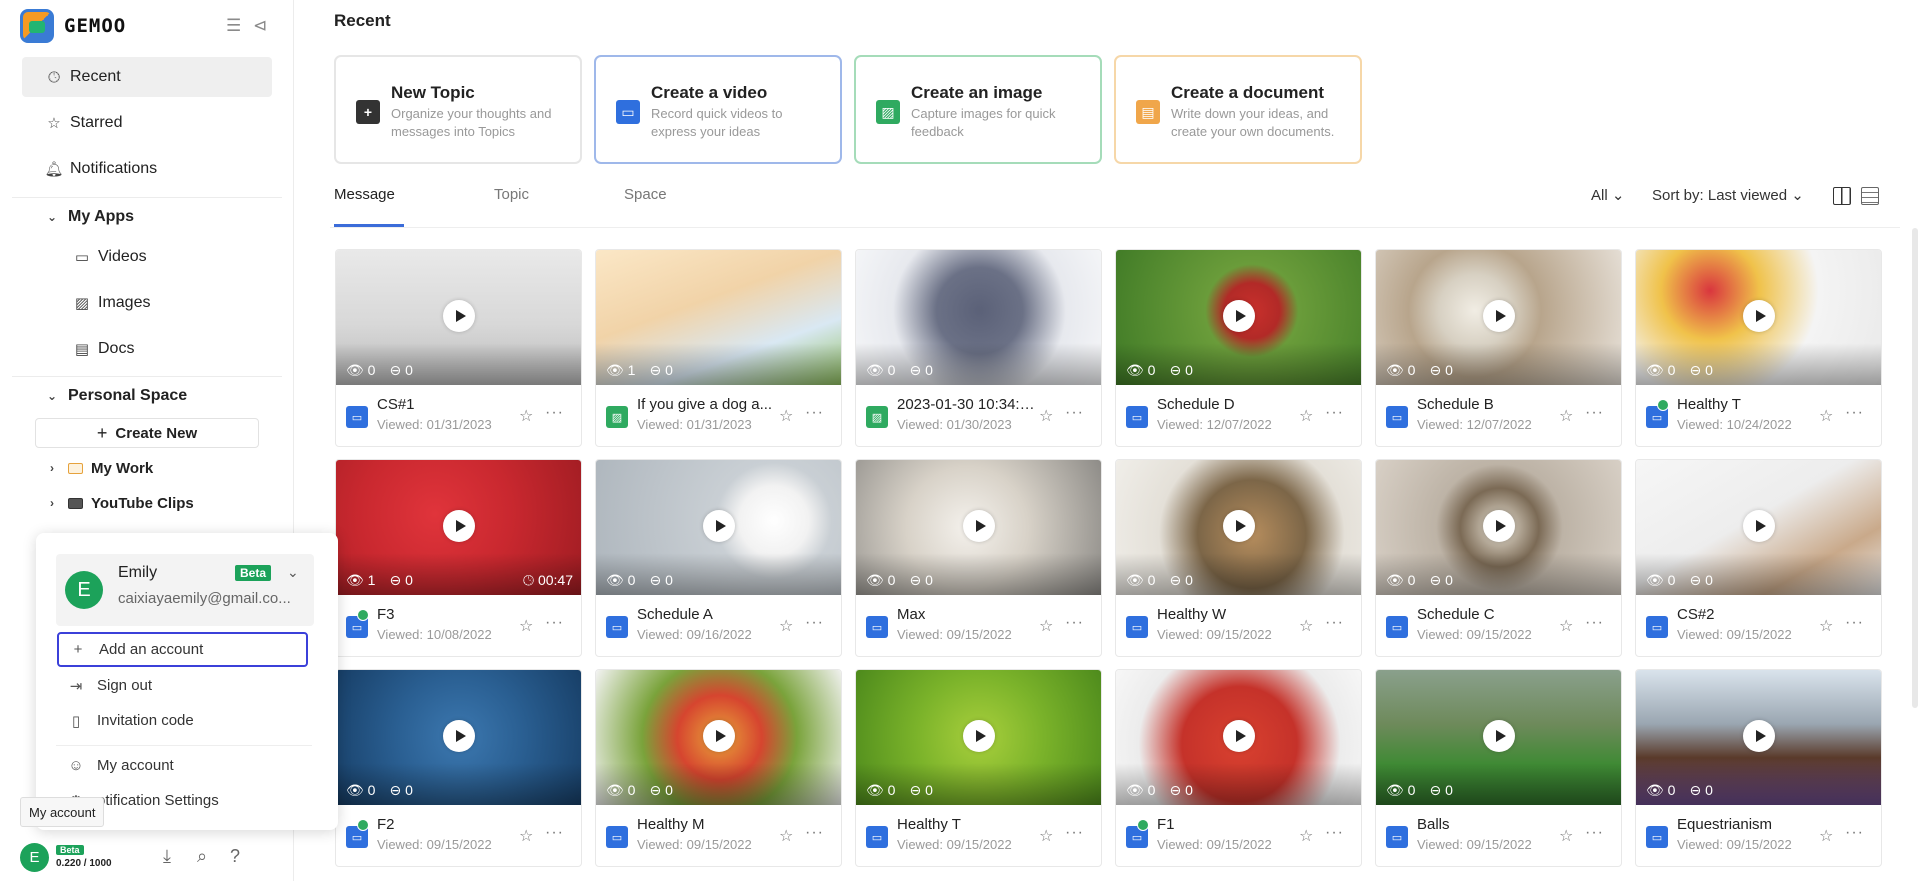 This screenshot has width=1920, height=881. What do you see at coordinates (182, 765) in the screenshot?
I see `my-account-button: ☺ My account` at bounding box center [182, 765].